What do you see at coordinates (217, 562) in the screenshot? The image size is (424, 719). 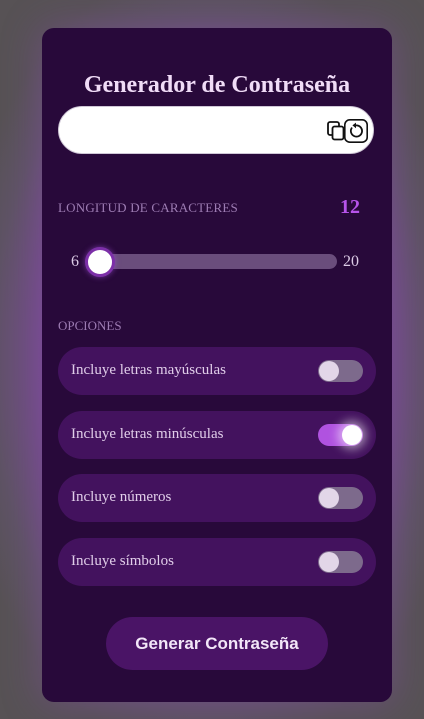 I see `option-symbols: Incluye símbolos` at bounding box center [217, 562].